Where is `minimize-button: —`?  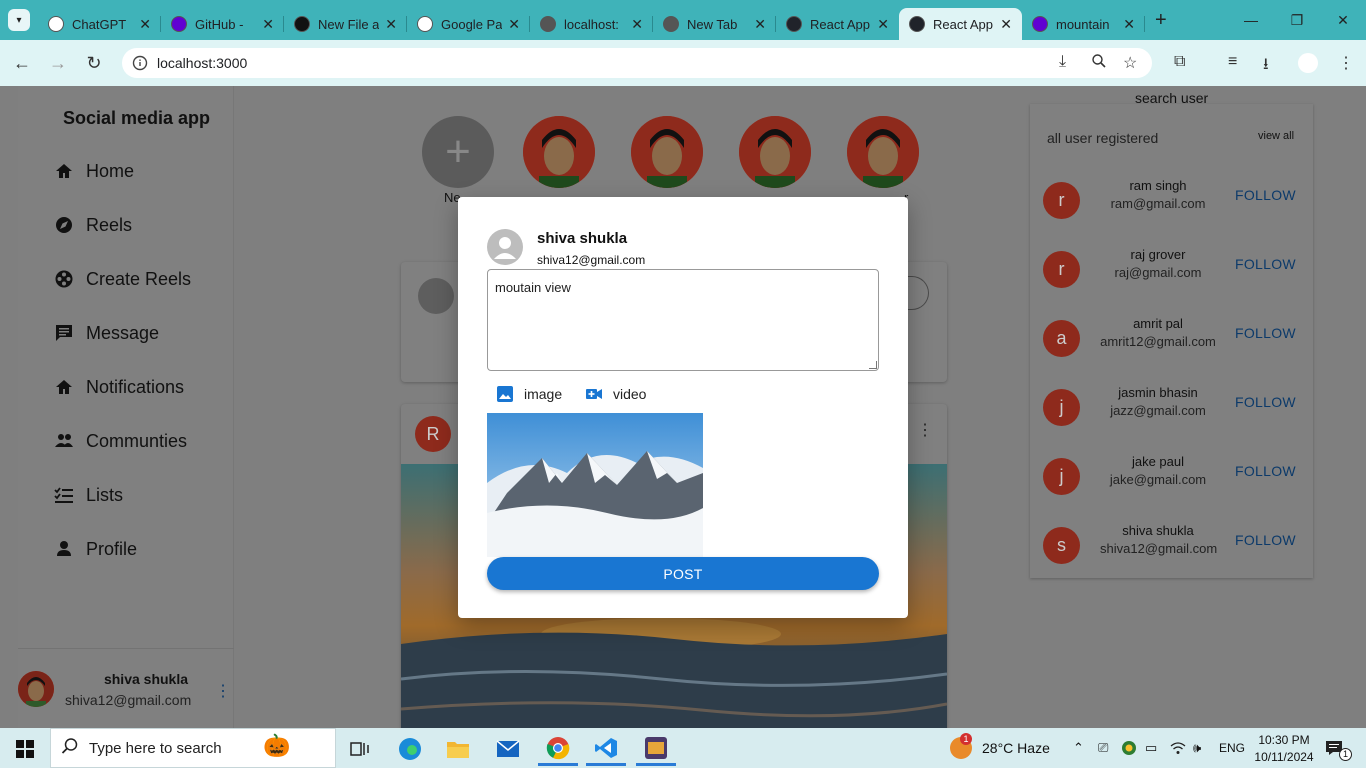
minimize-button: — is located at coordinates (1251, 20).